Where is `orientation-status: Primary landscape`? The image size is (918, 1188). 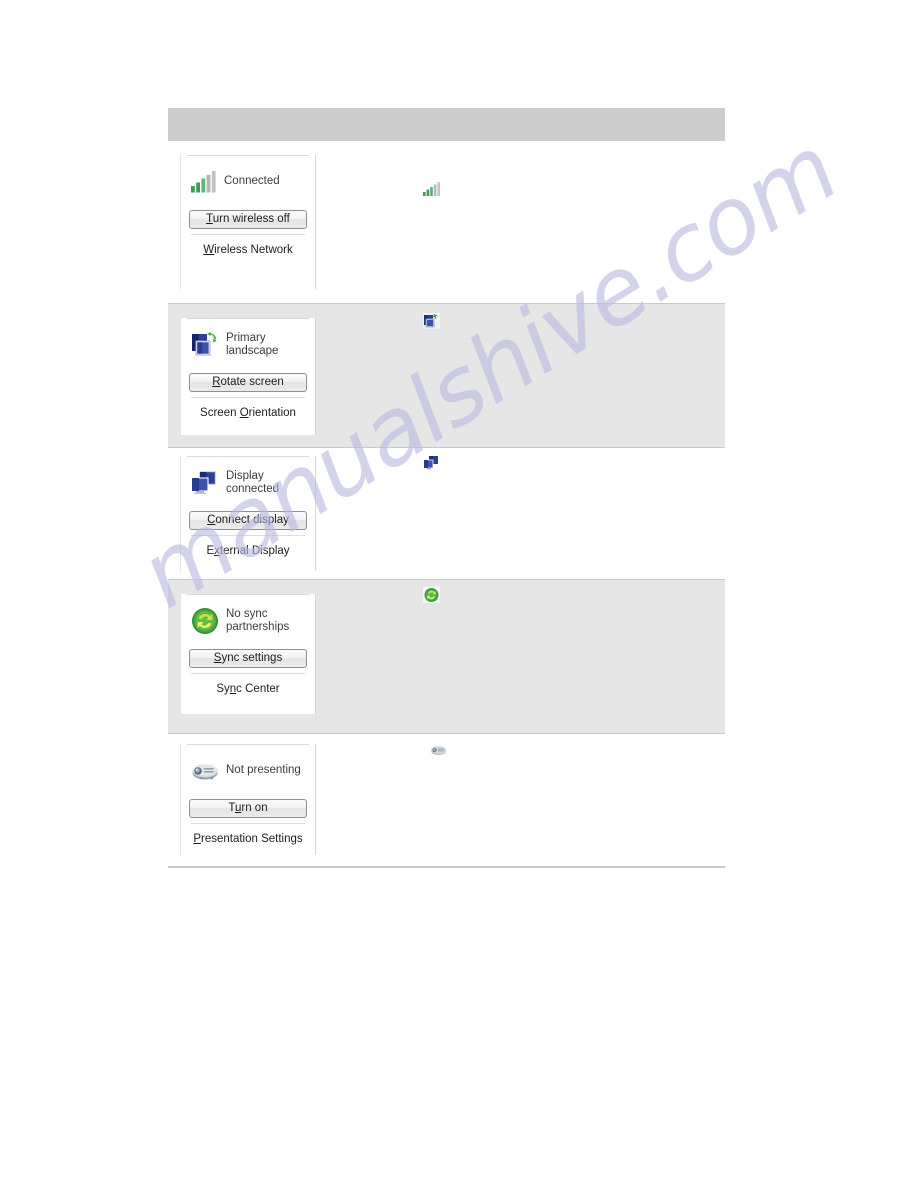 orientation-status: Primary landscape is located at coordinates (248, 345).